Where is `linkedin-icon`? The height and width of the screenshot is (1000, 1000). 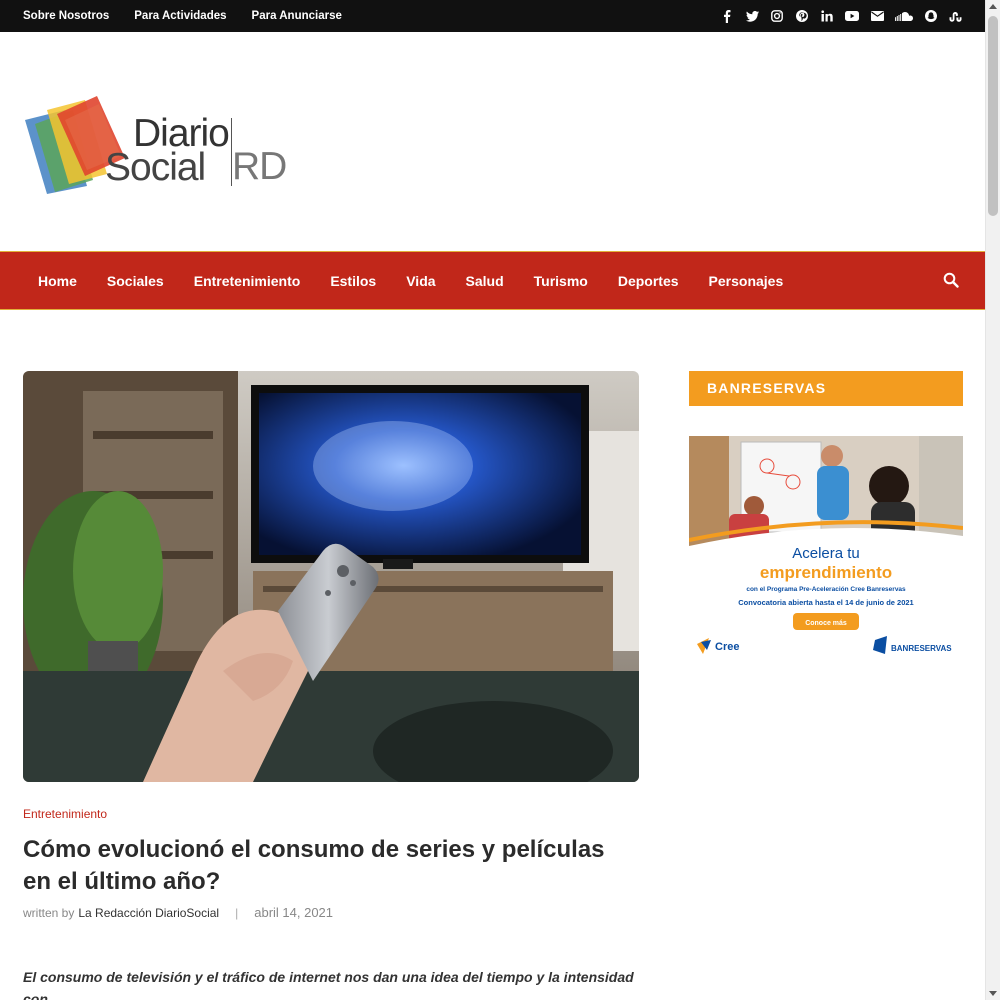
linkedin-icon is located at coordinates (827, 16).